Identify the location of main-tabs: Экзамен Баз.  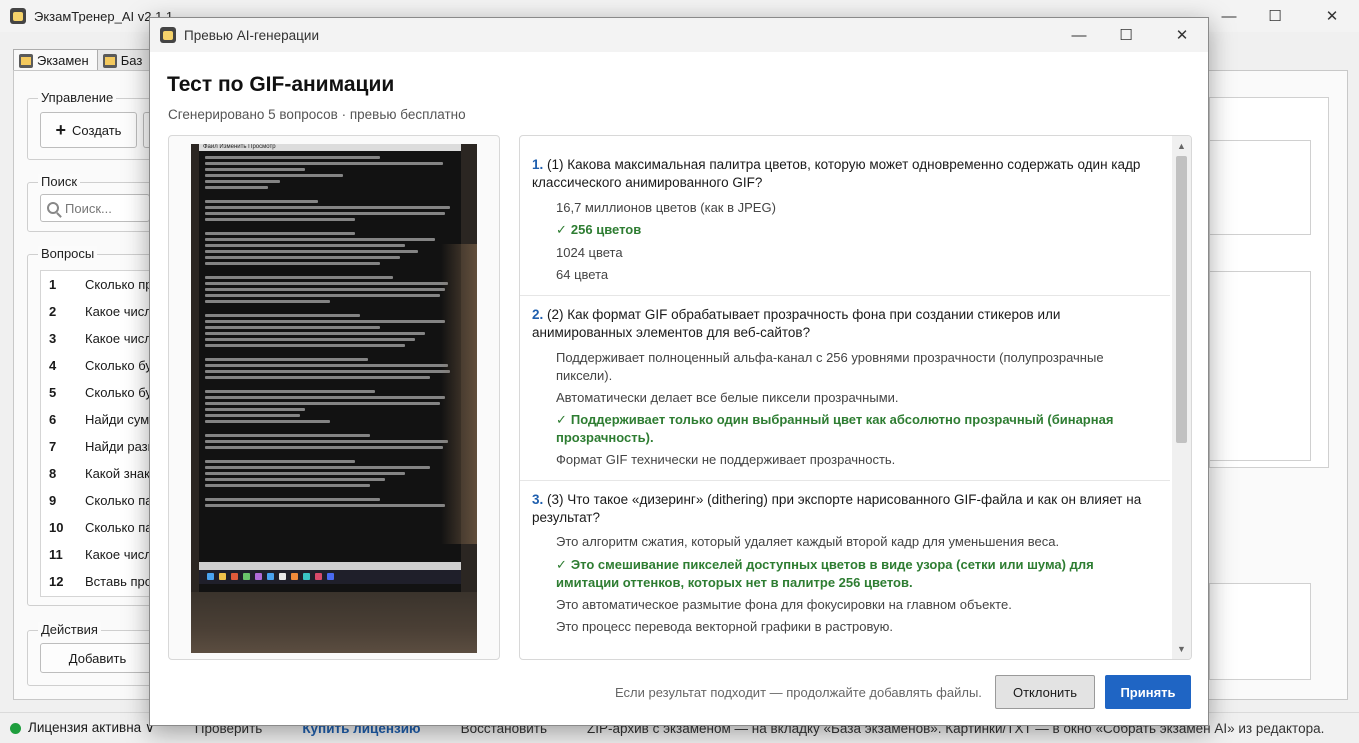
(82, 60).